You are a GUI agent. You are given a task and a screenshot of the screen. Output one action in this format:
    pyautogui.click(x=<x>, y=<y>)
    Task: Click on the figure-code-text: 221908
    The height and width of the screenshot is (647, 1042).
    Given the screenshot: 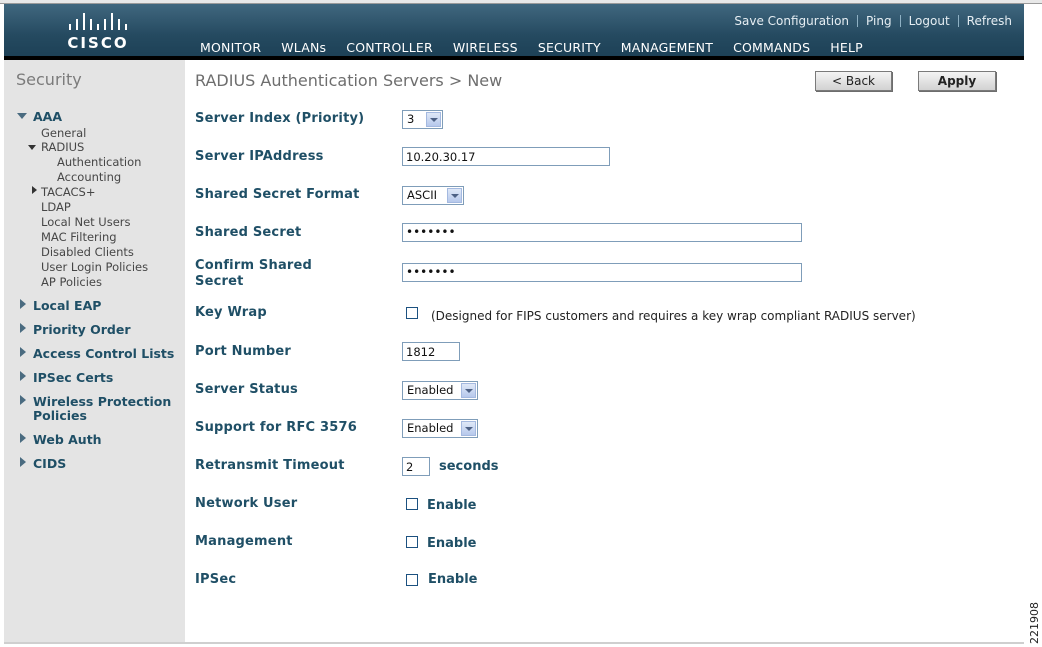 What is the action you would take?
    pyautogui.click(x=1034, y=623)
    